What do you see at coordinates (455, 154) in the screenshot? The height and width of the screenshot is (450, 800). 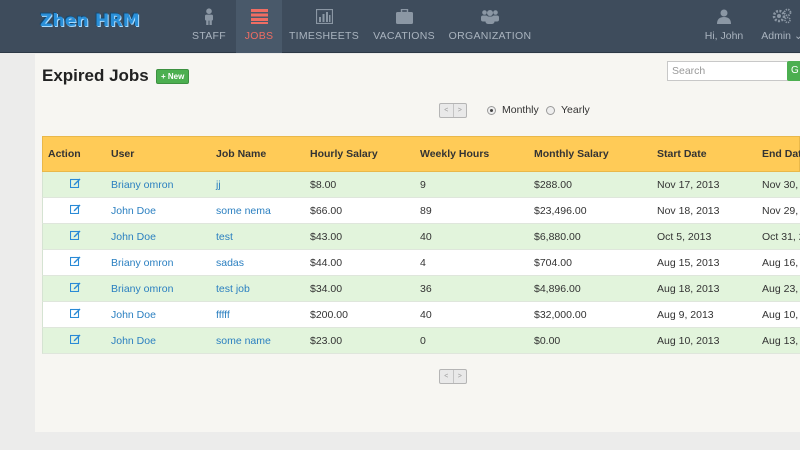 I see `col-weekly-hours: Weekly Hours` at bounding box center [455, 154].